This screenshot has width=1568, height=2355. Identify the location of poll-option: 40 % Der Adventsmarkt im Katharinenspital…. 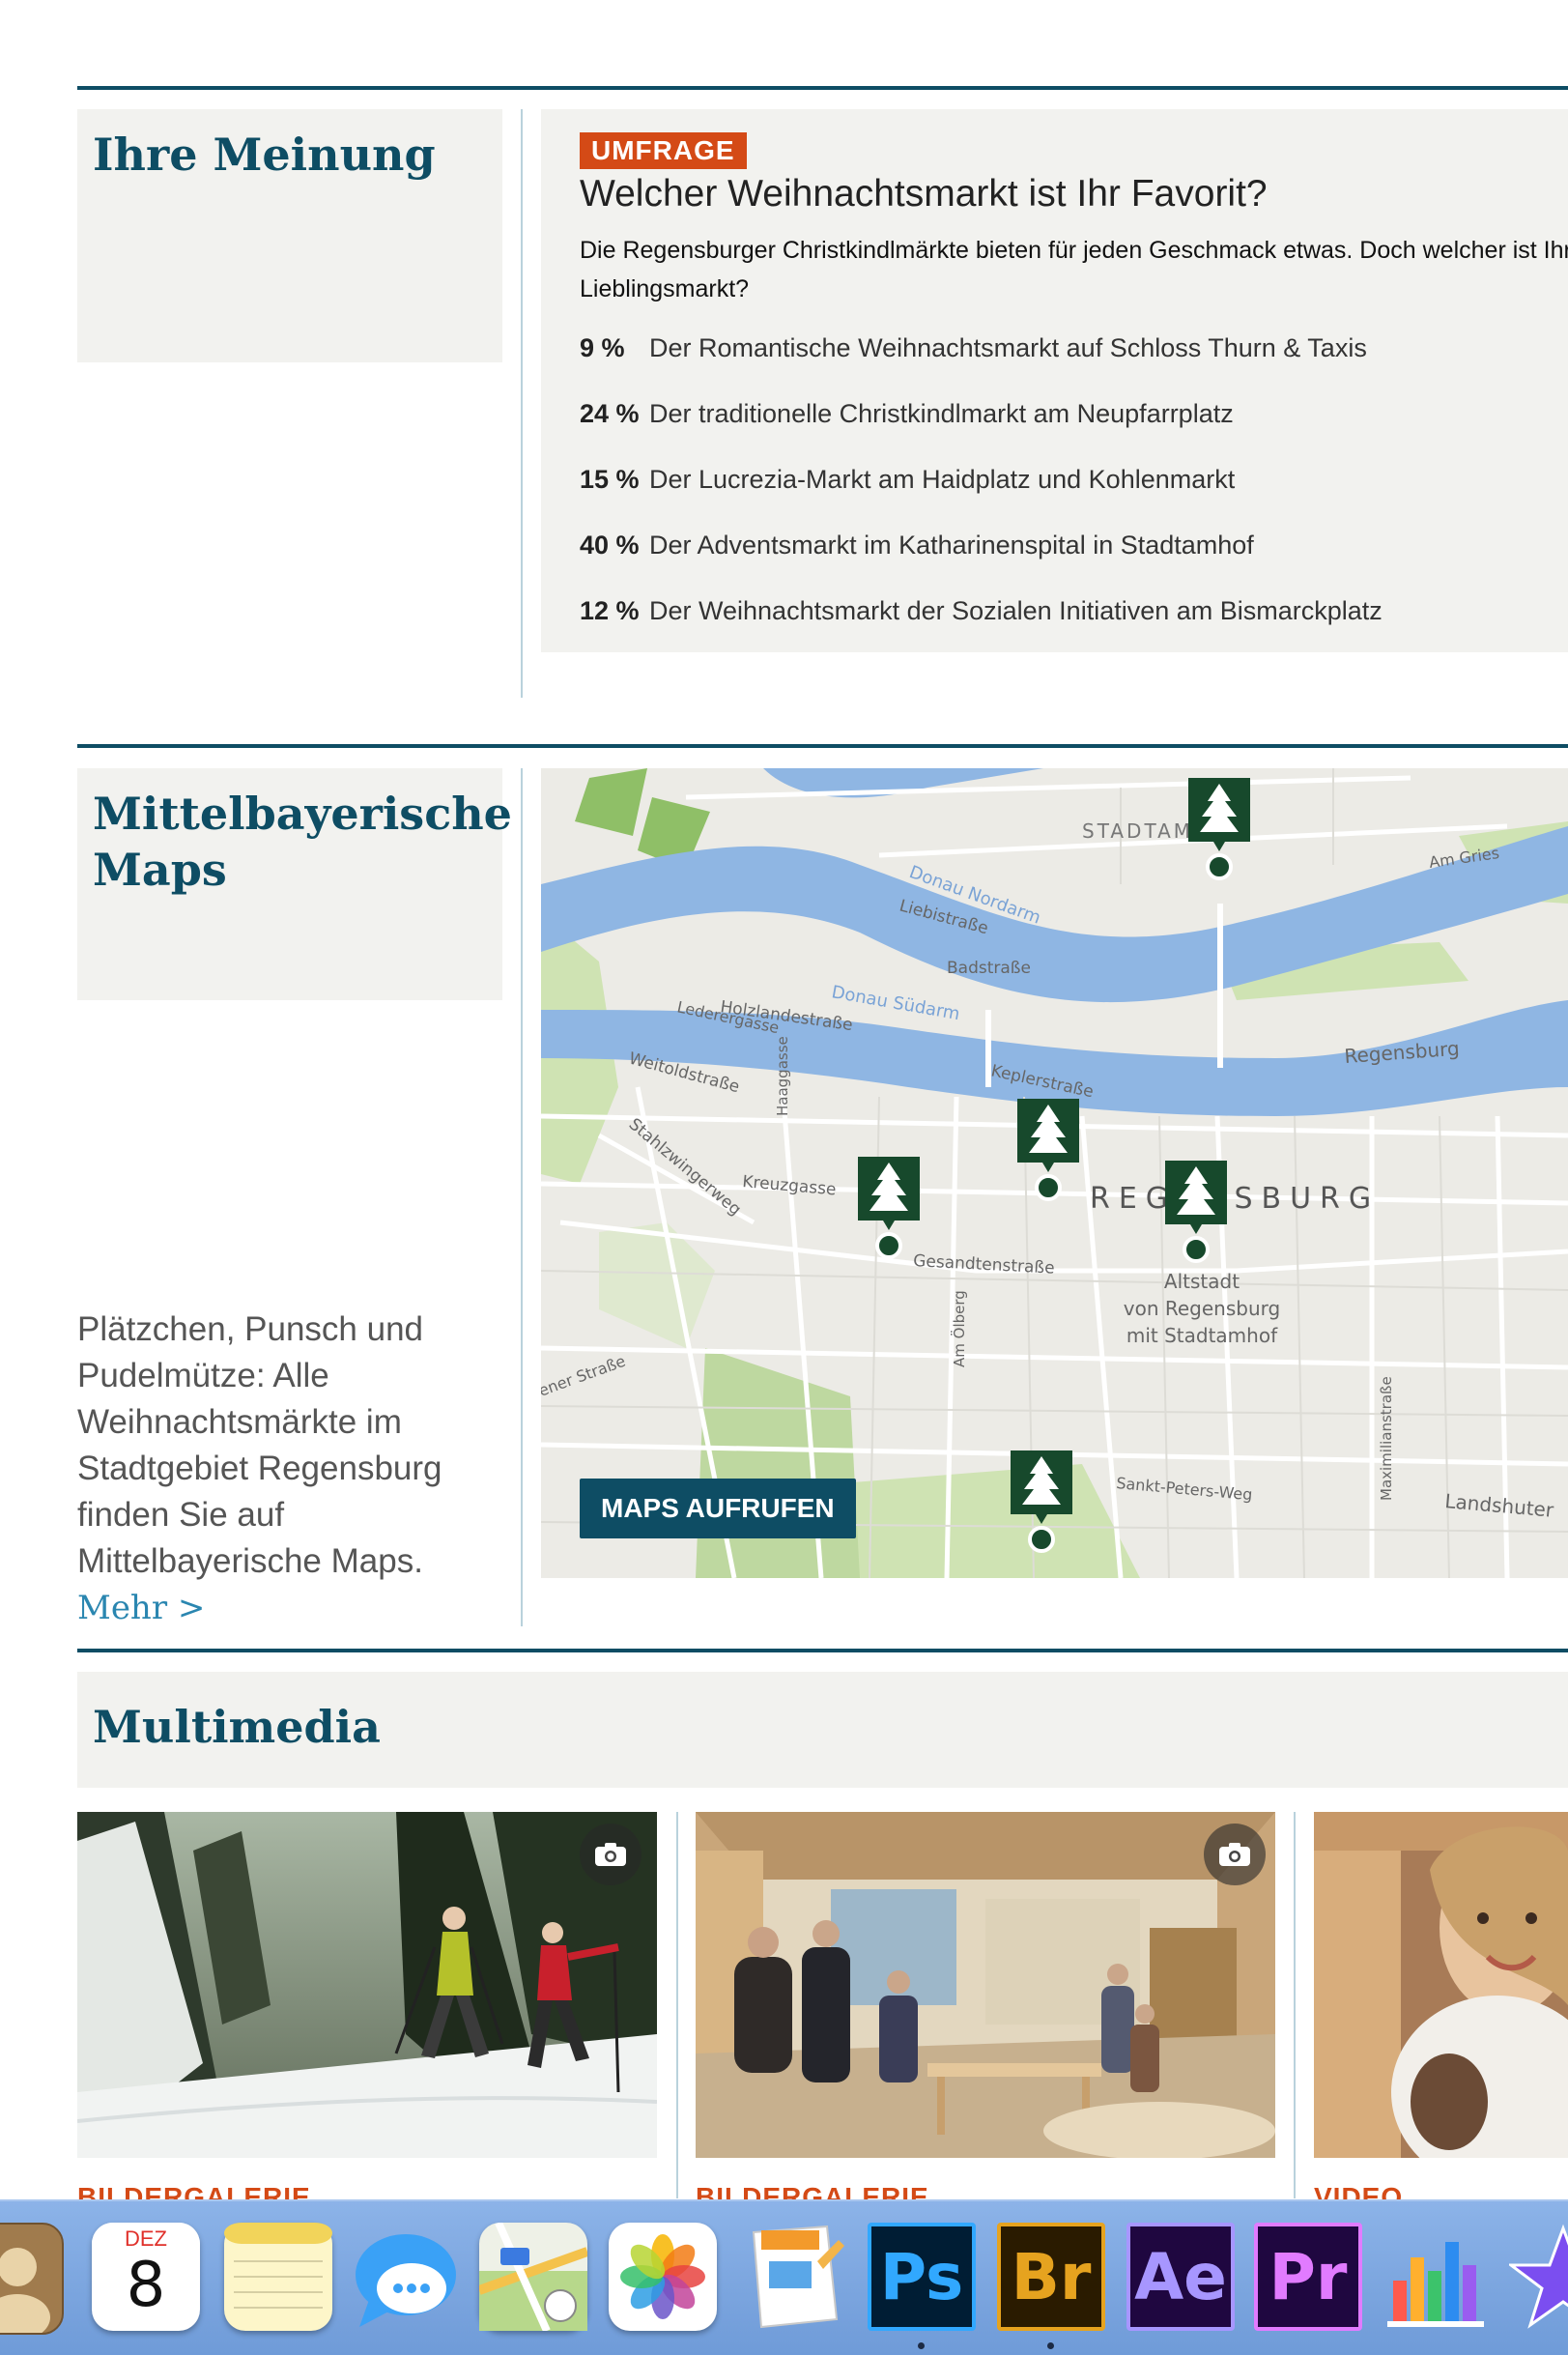
(917, 545).